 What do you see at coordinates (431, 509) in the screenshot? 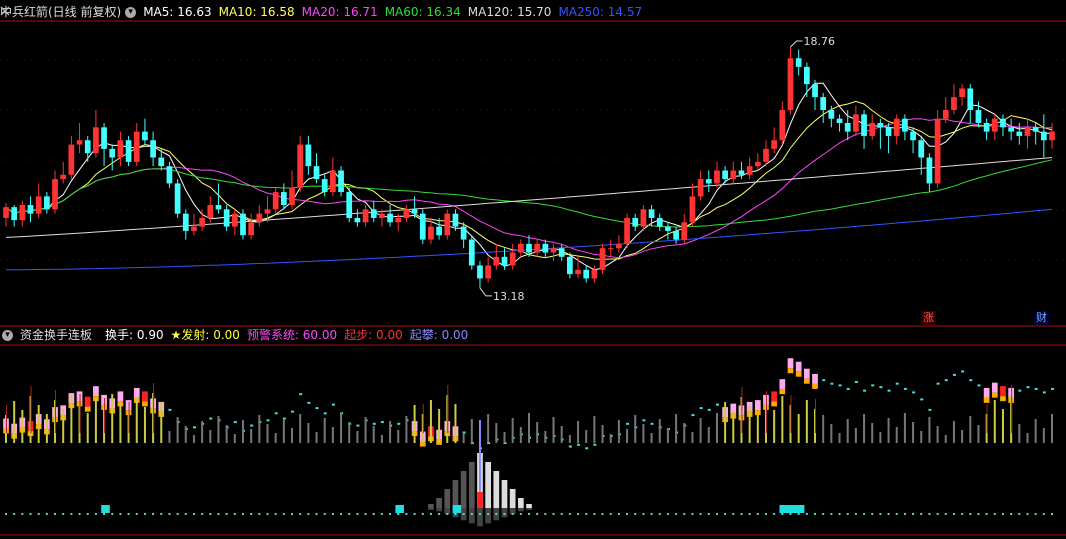
I see `hist-down` at bounding box center [431, 509].